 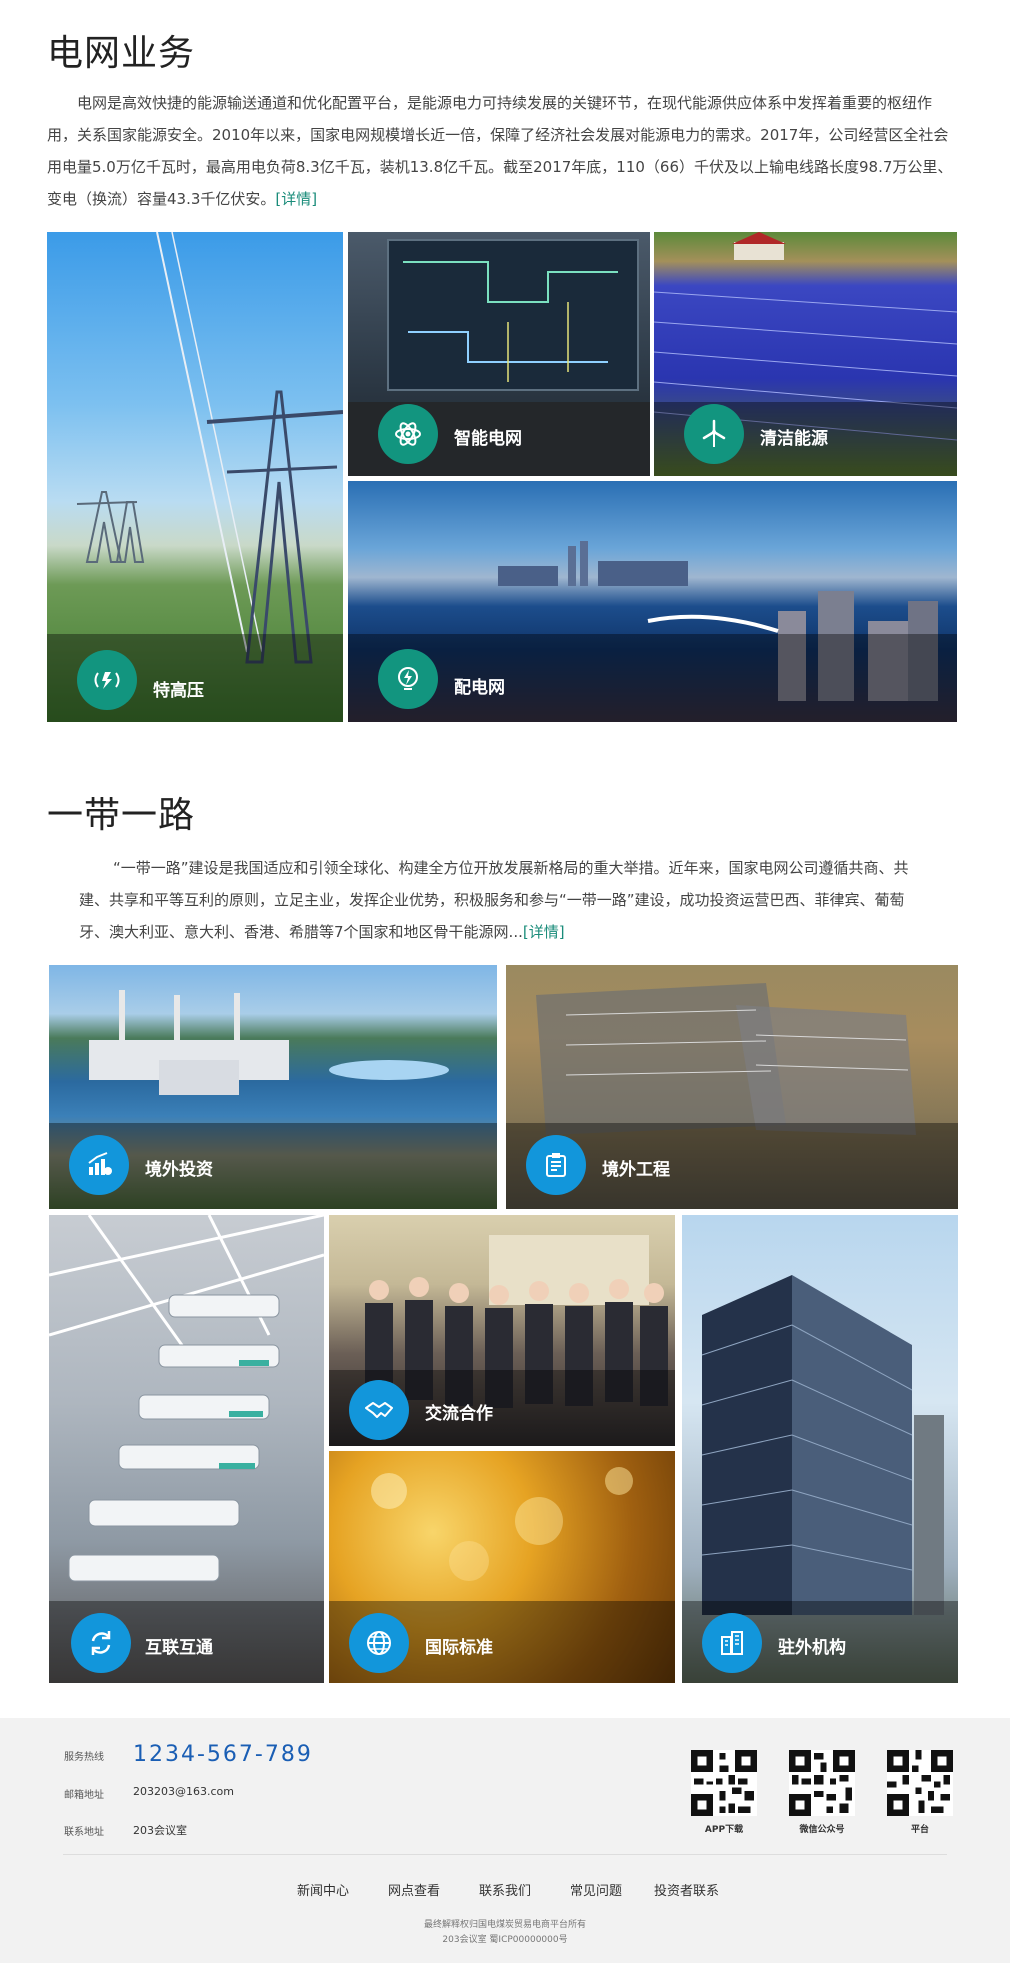 What do you see at coordinates (502, 1567) in the screenshot?
I see `tile-intl-standard: 国际标准` at bounding box center [502, 1567].